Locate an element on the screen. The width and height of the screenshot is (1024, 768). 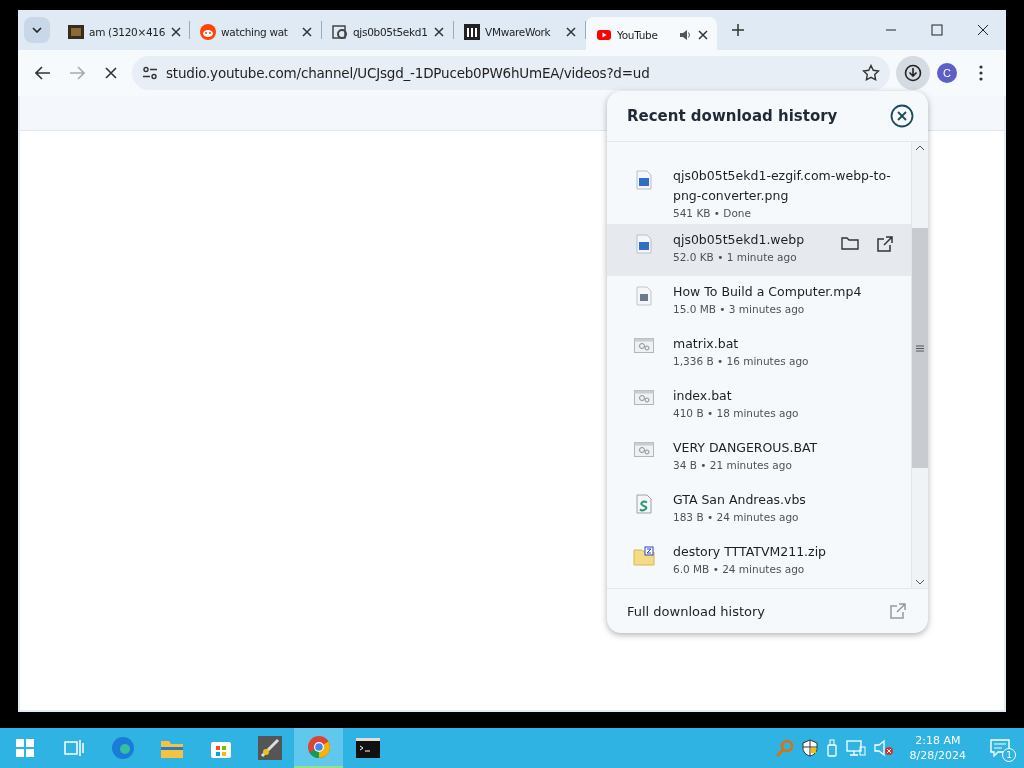
folder-icon is located at coordinates (850, 243).